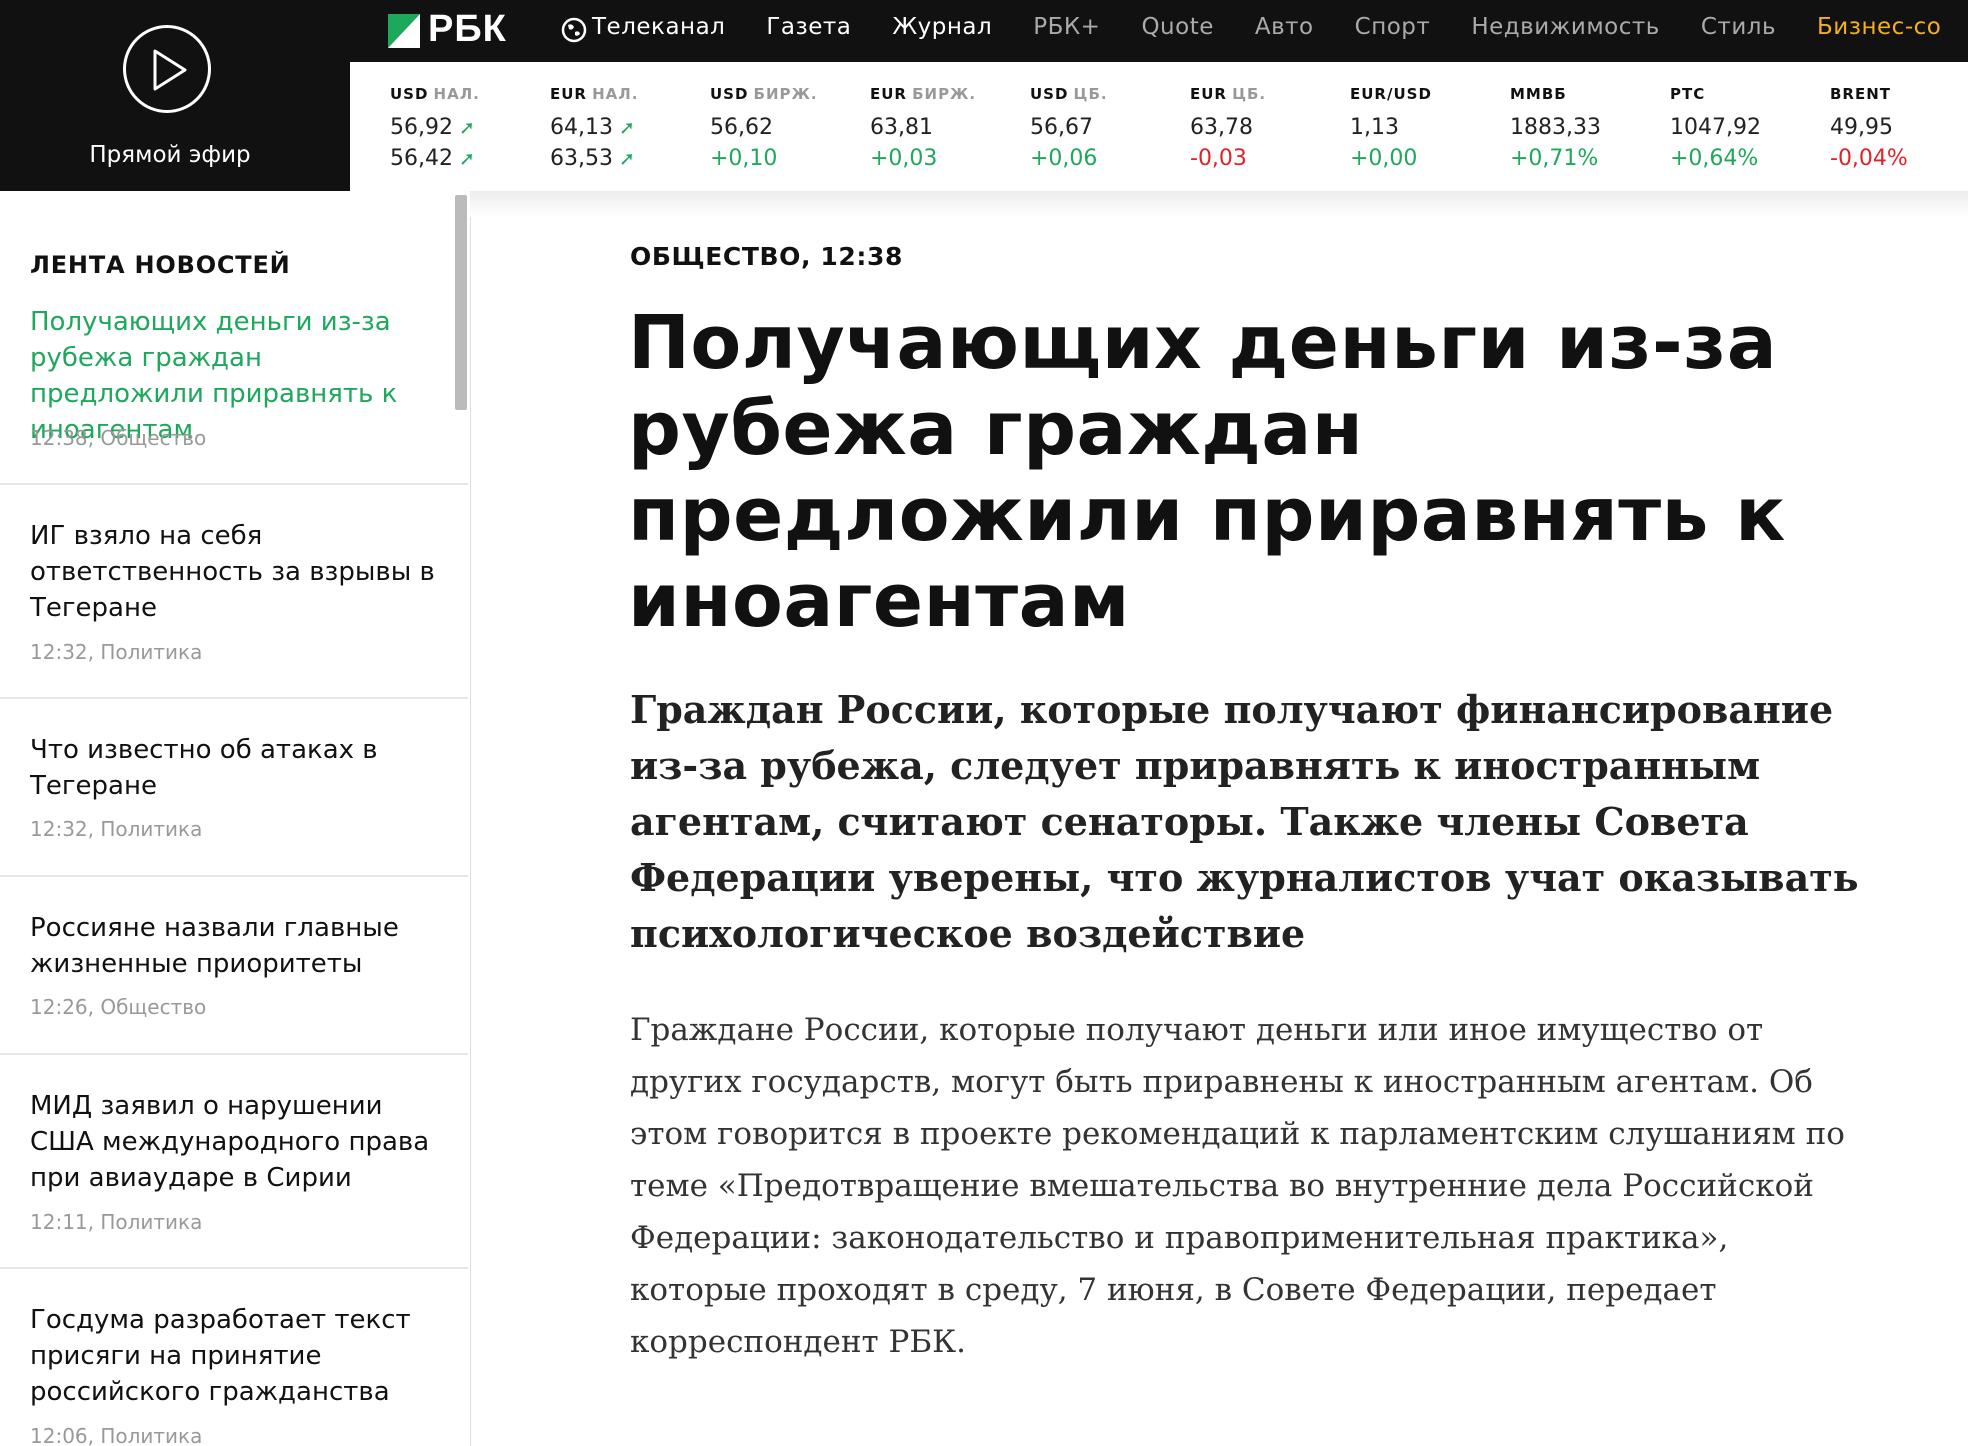 This screenshot has height=1446, width=1968. What do you see at coordinates (1284, 27) in the screenshot?
I see `nav-item-avto: Авто` at bounding box center [1284, 27].